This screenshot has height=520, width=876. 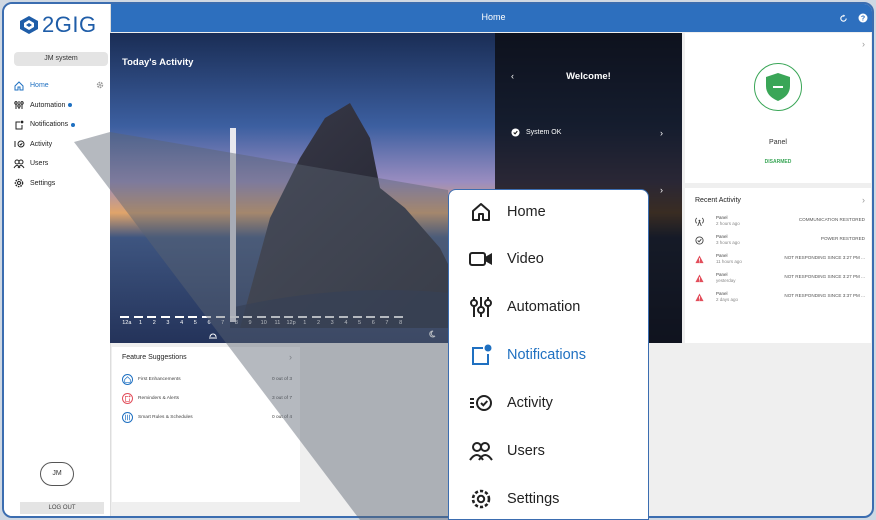 What do you see at coordinates (58, 25) in the screenshot?
I see `brand-logo: 2GIG` at bounding box center [58, 25].